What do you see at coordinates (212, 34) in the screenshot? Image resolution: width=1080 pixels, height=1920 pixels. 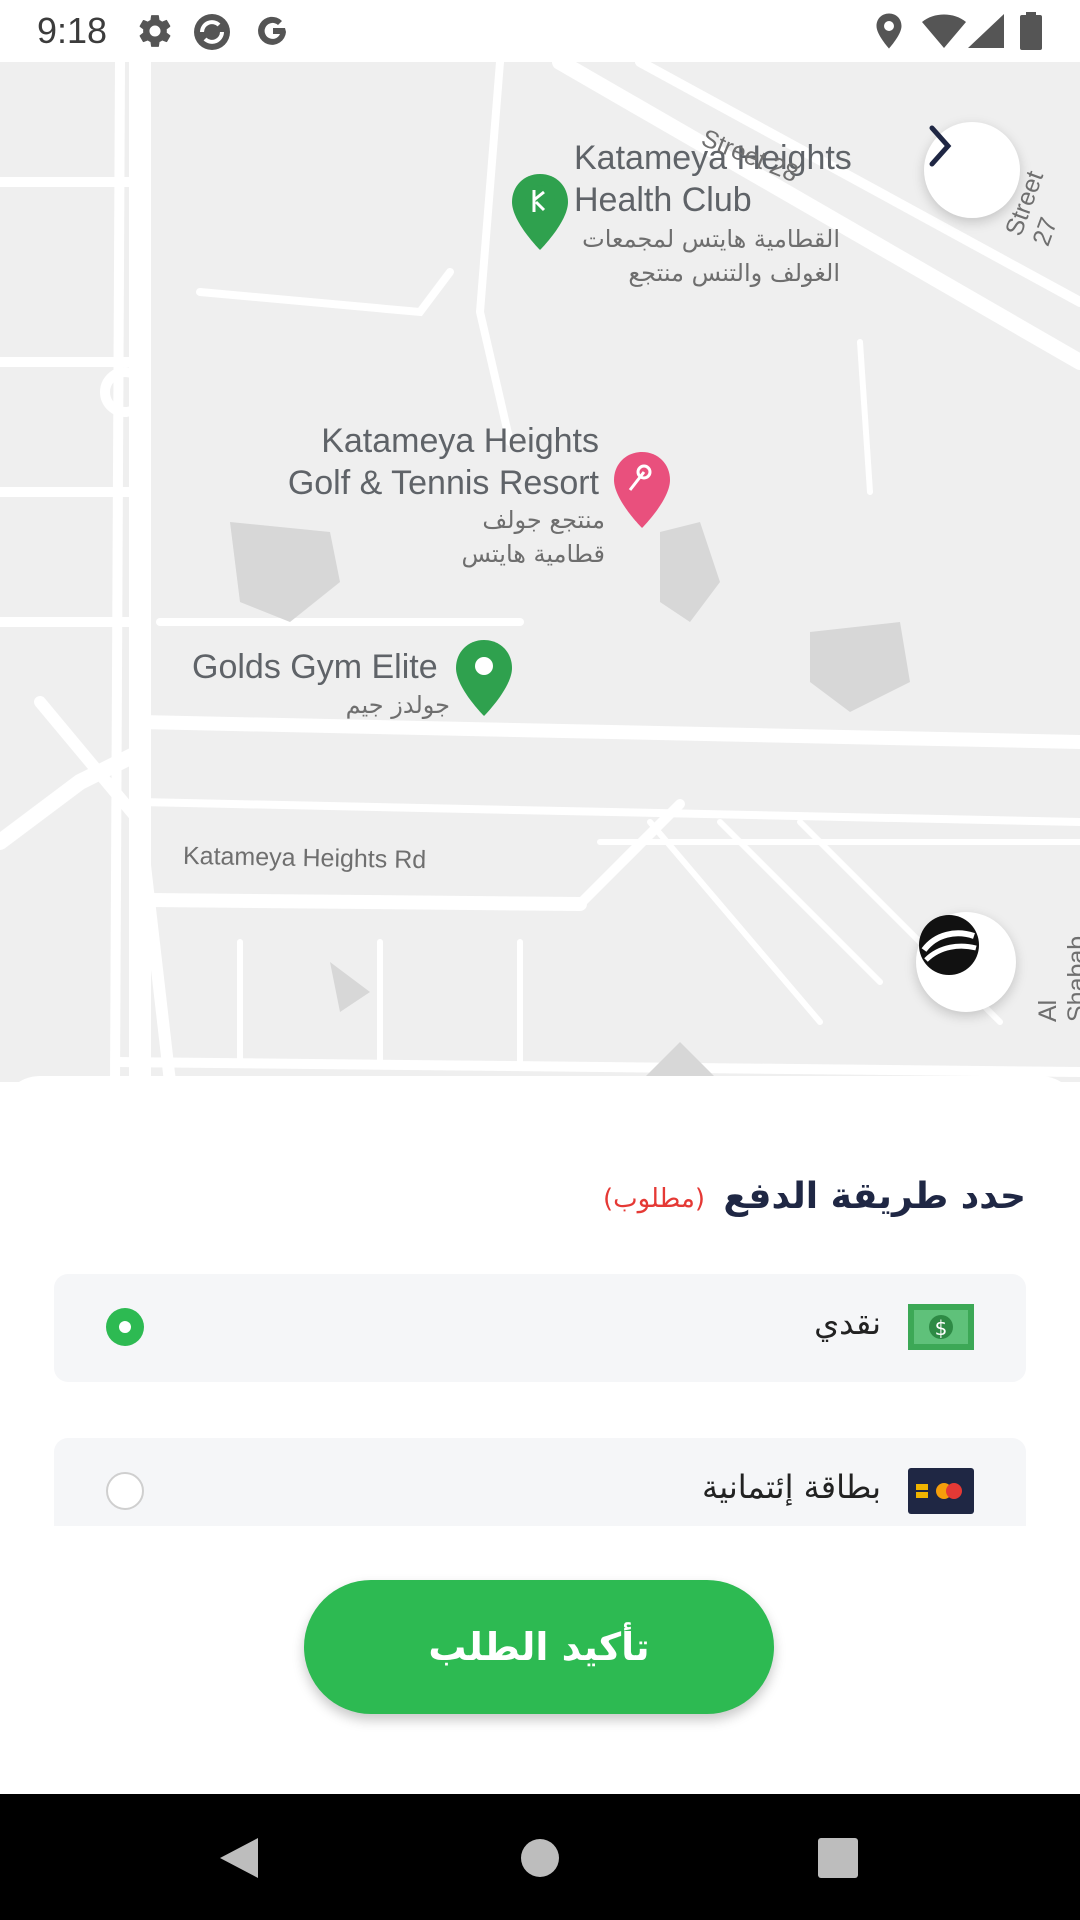 I see `sync-icon` at bounding box center [212, 34].